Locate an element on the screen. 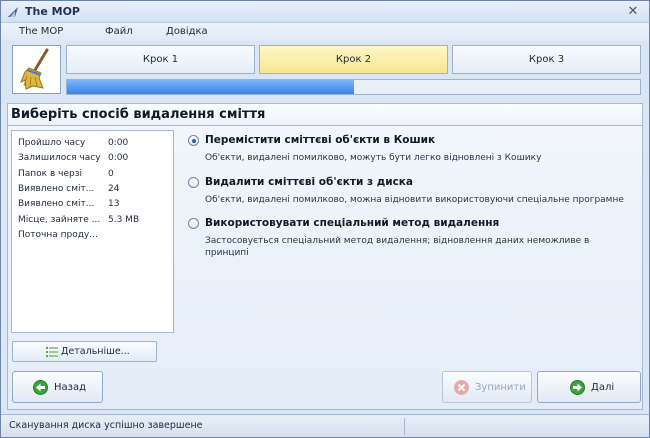 The height and width of the screenshot is (438, 650). option-title: Перемістити сміттєві об'єкти в Кошик is located at coordinates (320, 140).